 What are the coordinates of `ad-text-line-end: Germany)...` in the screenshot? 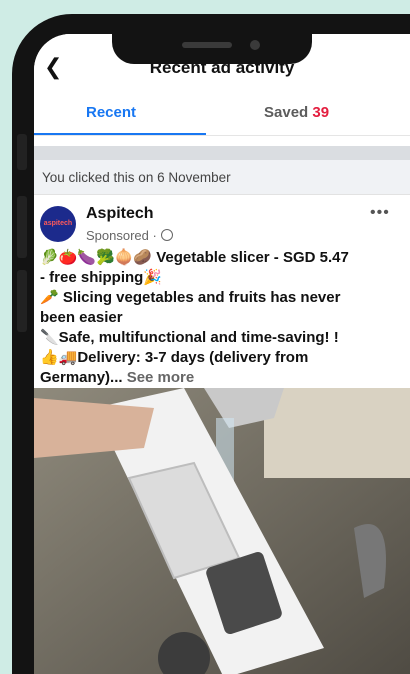 It's located at (81, 377).